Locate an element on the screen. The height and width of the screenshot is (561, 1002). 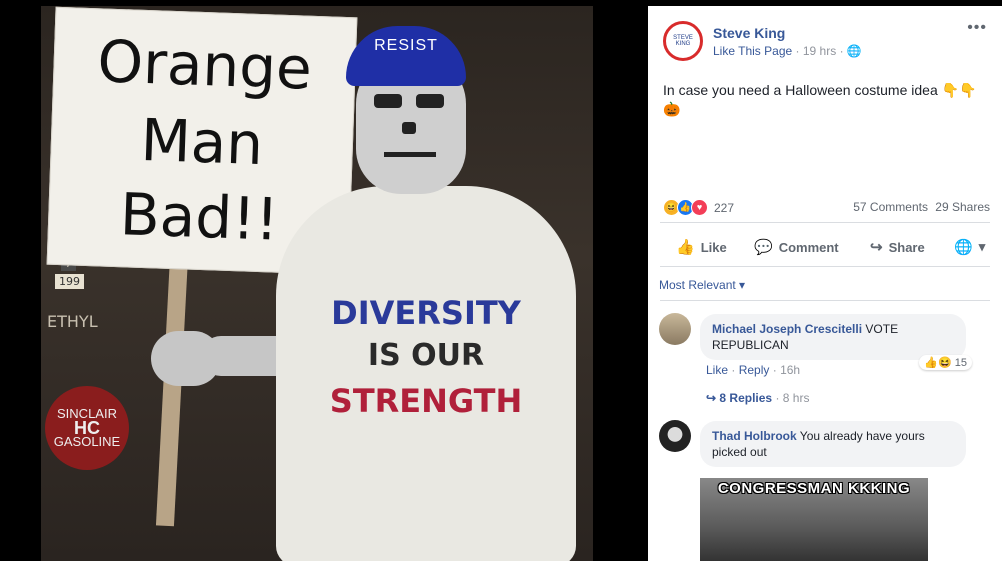
comment-actions: Like · Reply · 16h is located at coordinates (753, 370).